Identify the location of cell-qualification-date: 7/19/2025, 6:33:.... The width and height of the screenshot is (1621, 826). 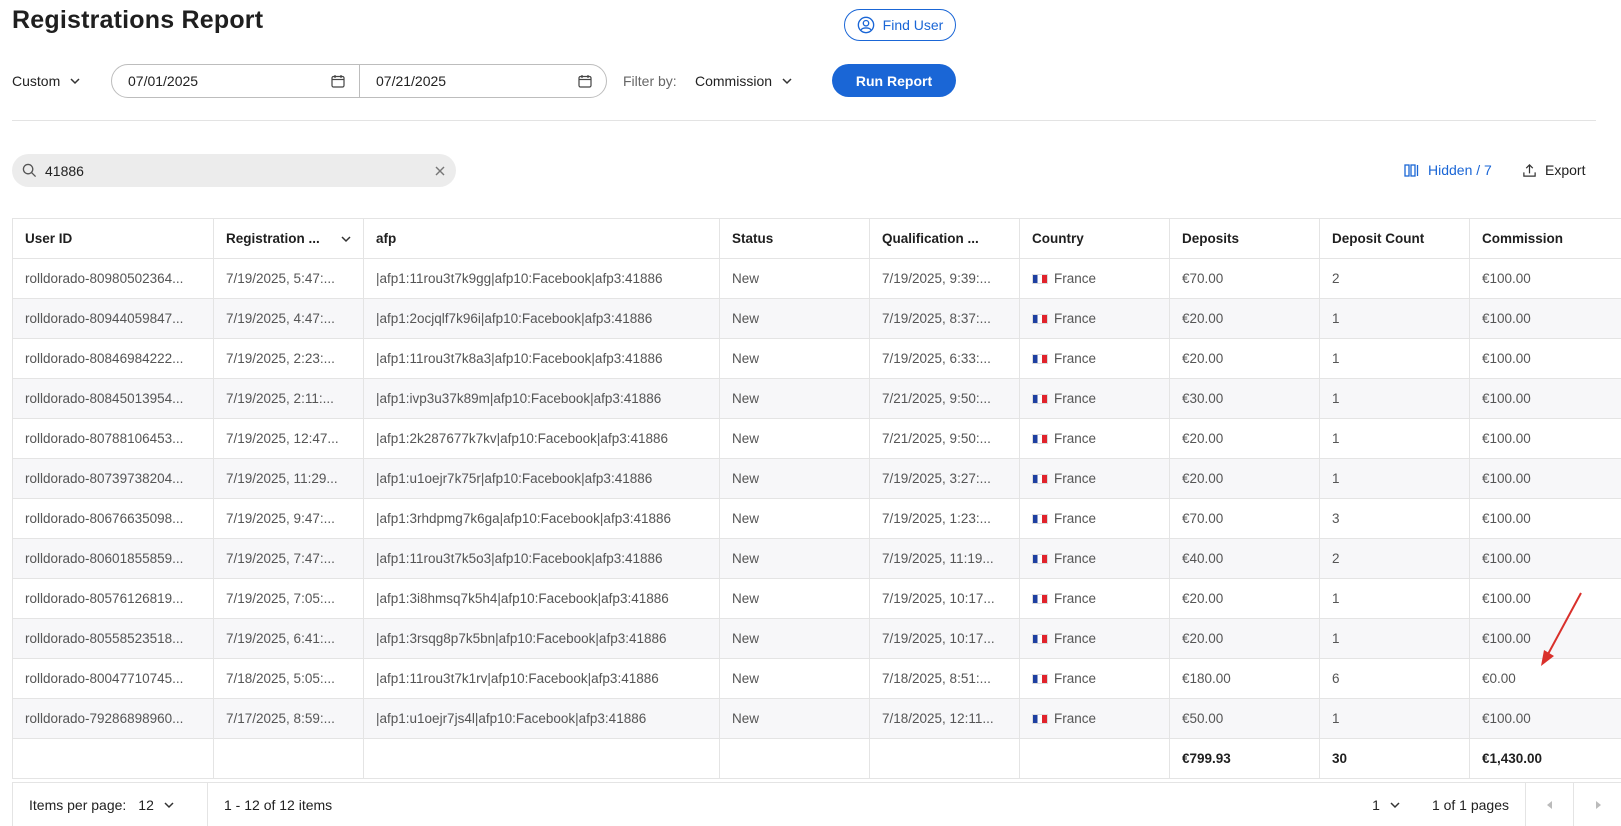
(944, 358).